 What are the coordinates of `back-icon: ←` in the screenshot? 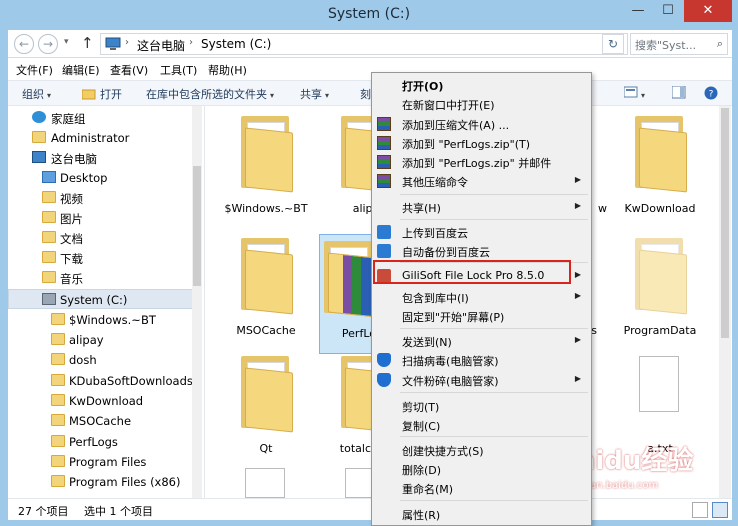 It's located at (24, 44).